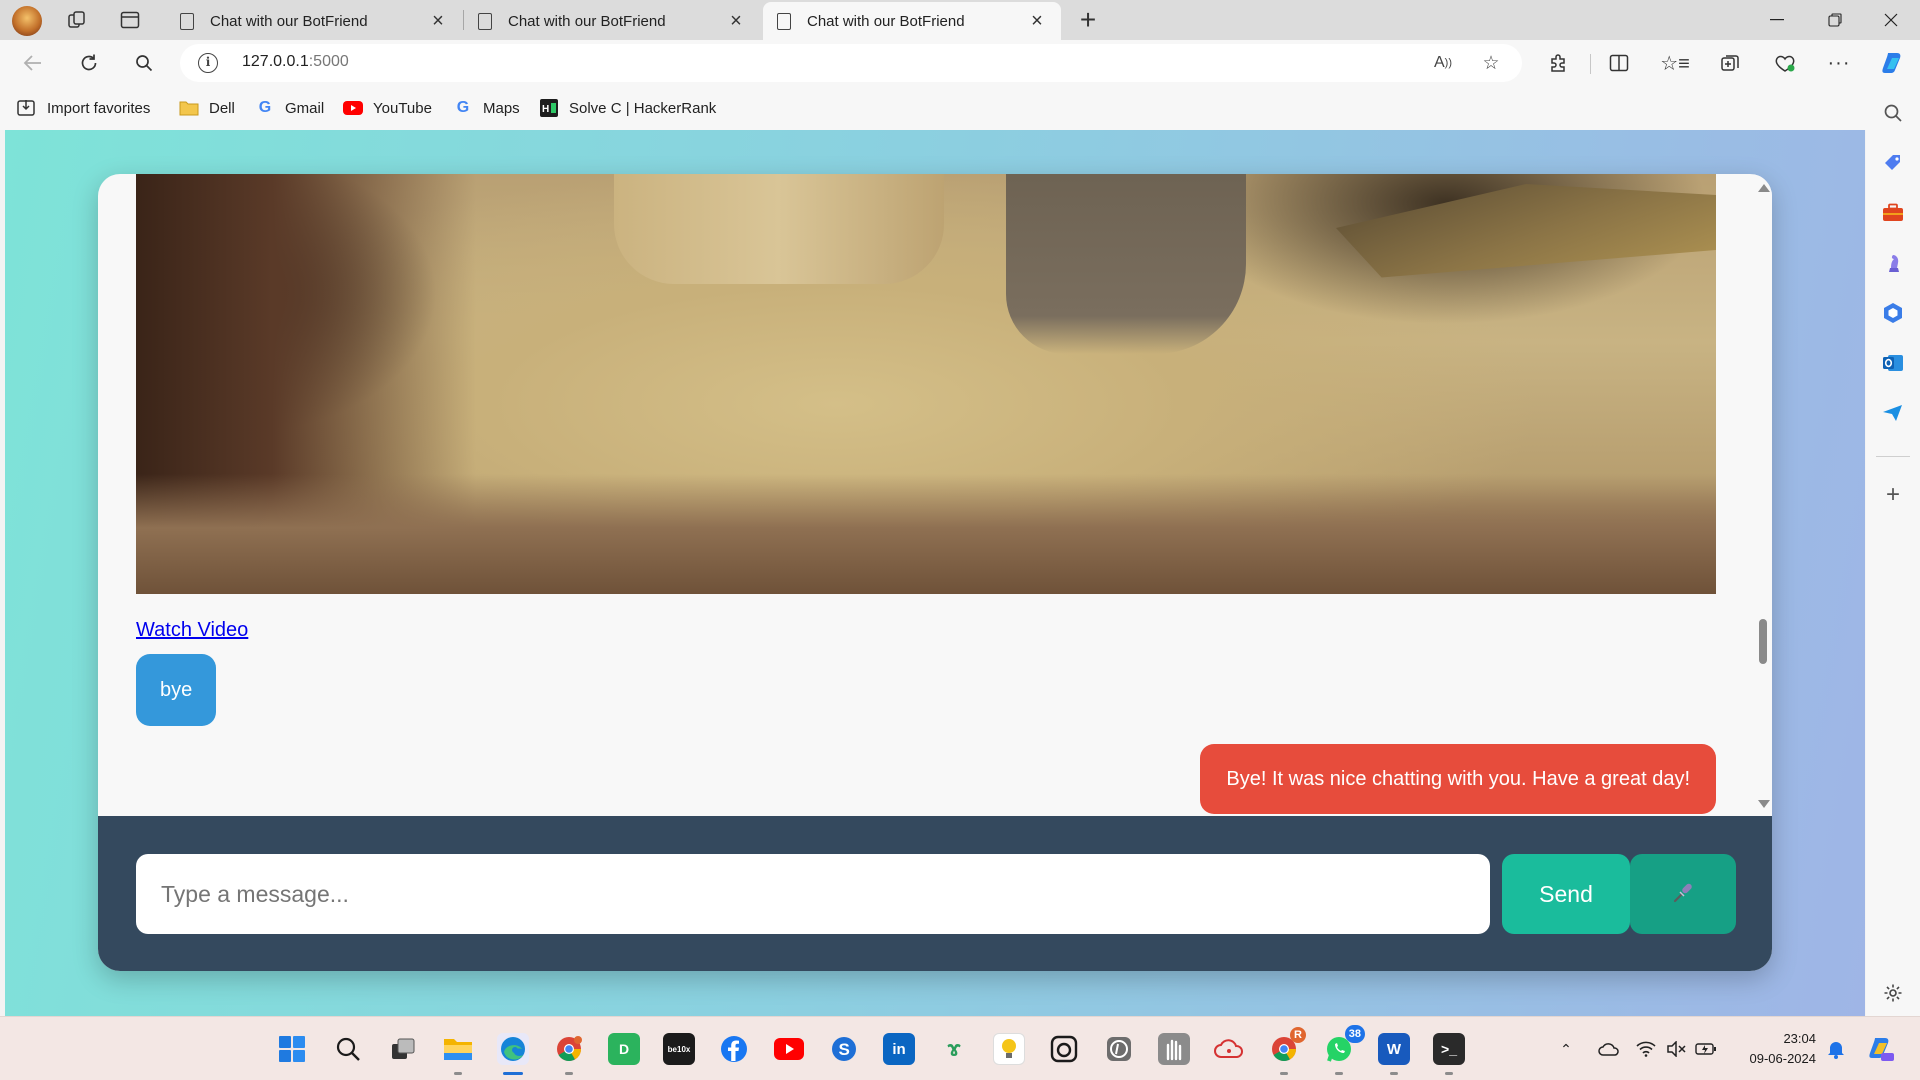 This screenshot has width=1920, height=1080. I want to click on favorite-maps: G Maps, so click(486, 108).